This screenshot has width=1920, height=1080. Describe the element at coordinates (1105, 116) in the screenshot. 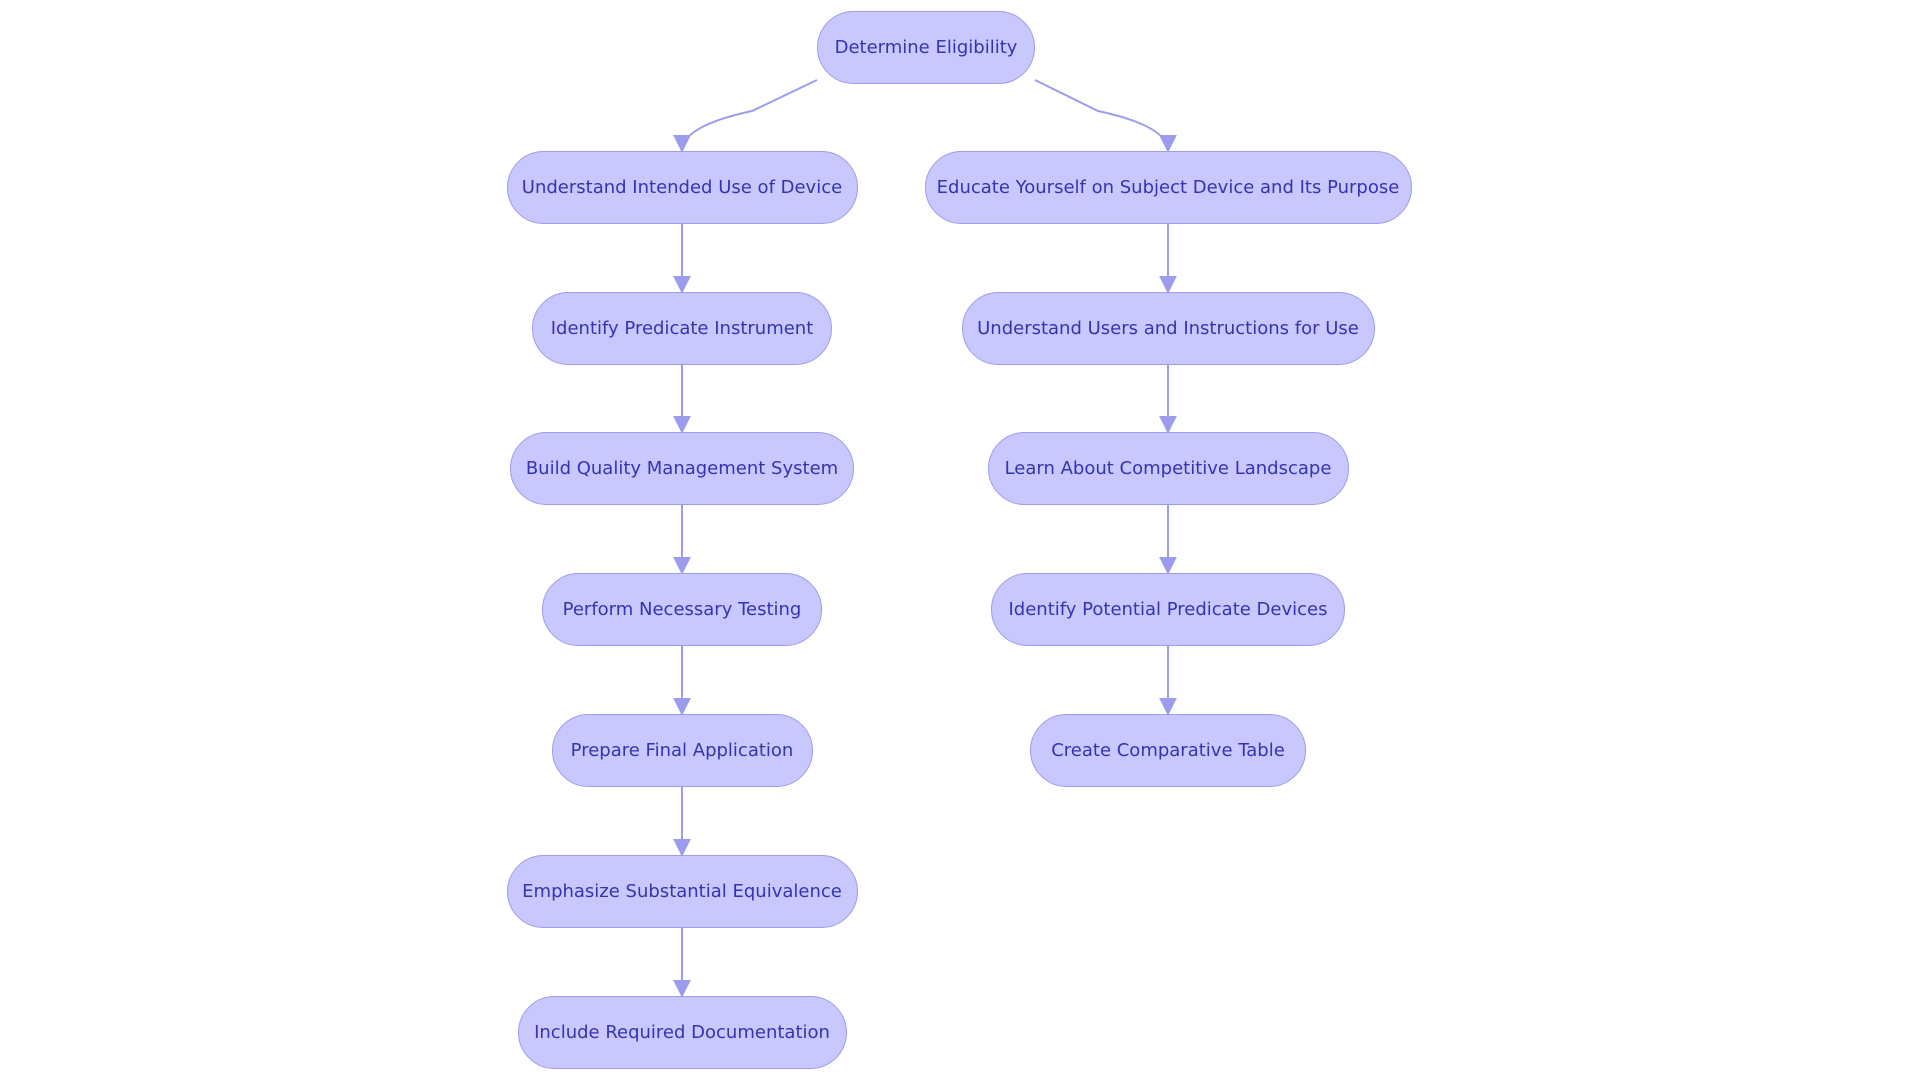

I see `edge-root-r1` at that location.